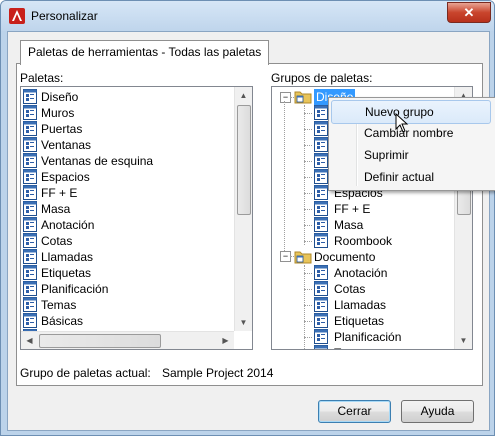 The height and width of the screenshot is (436, 495). Describe the element at coordinates (62, 129) in the screenshot. I see `palette-item-label: Puertas` at that location.